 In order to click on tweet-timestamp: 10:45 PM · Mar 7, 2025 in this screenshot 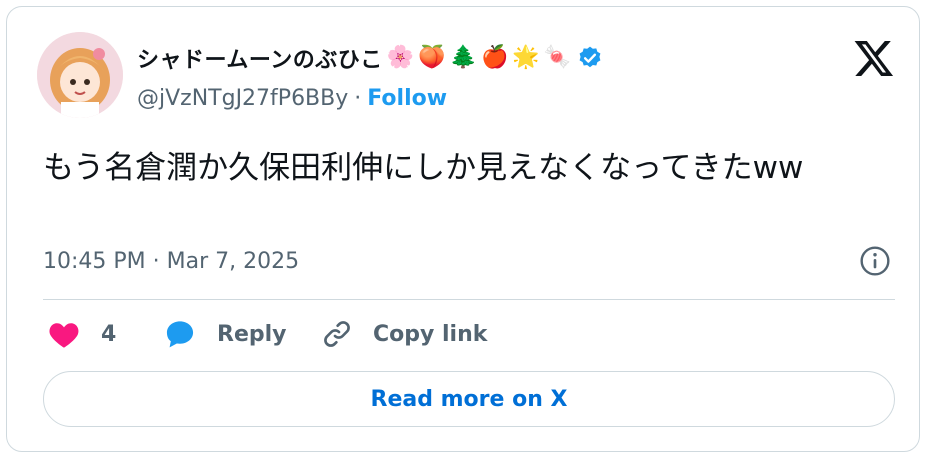, I will do `click(171, 261)`.